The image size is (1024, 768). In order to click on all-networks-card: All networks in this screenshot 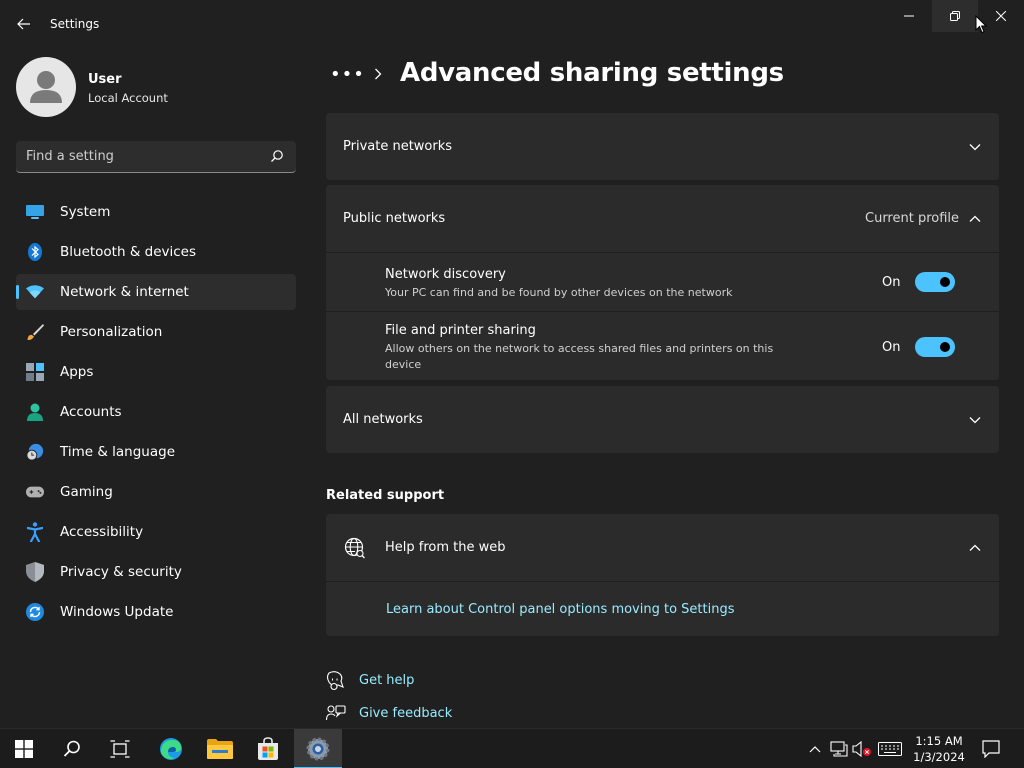, I will do `click(662, 419)`.